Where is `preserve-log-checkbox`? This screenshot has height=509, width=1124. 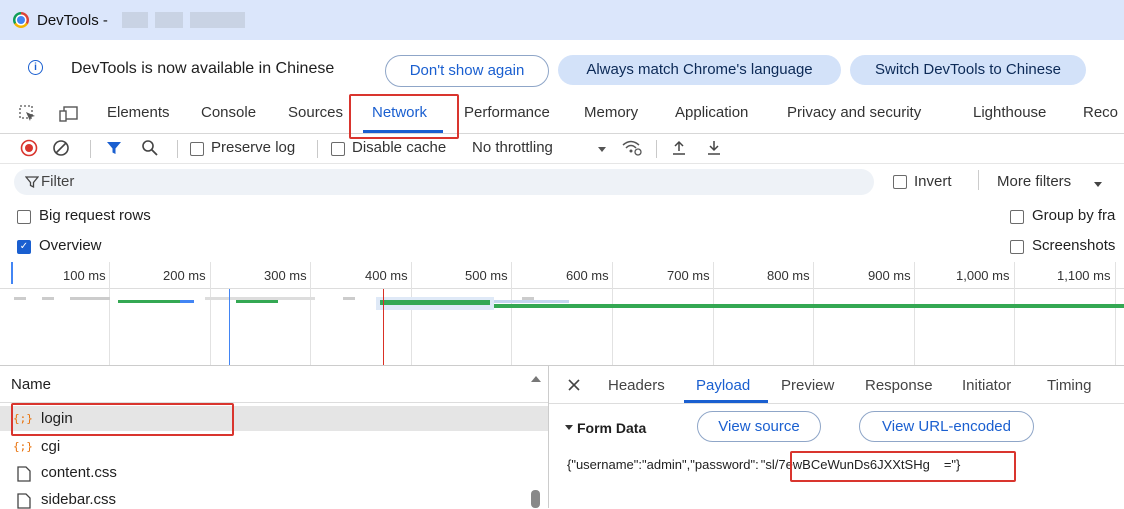 preserve-log-checkbox is located at coordinates (197, 149).